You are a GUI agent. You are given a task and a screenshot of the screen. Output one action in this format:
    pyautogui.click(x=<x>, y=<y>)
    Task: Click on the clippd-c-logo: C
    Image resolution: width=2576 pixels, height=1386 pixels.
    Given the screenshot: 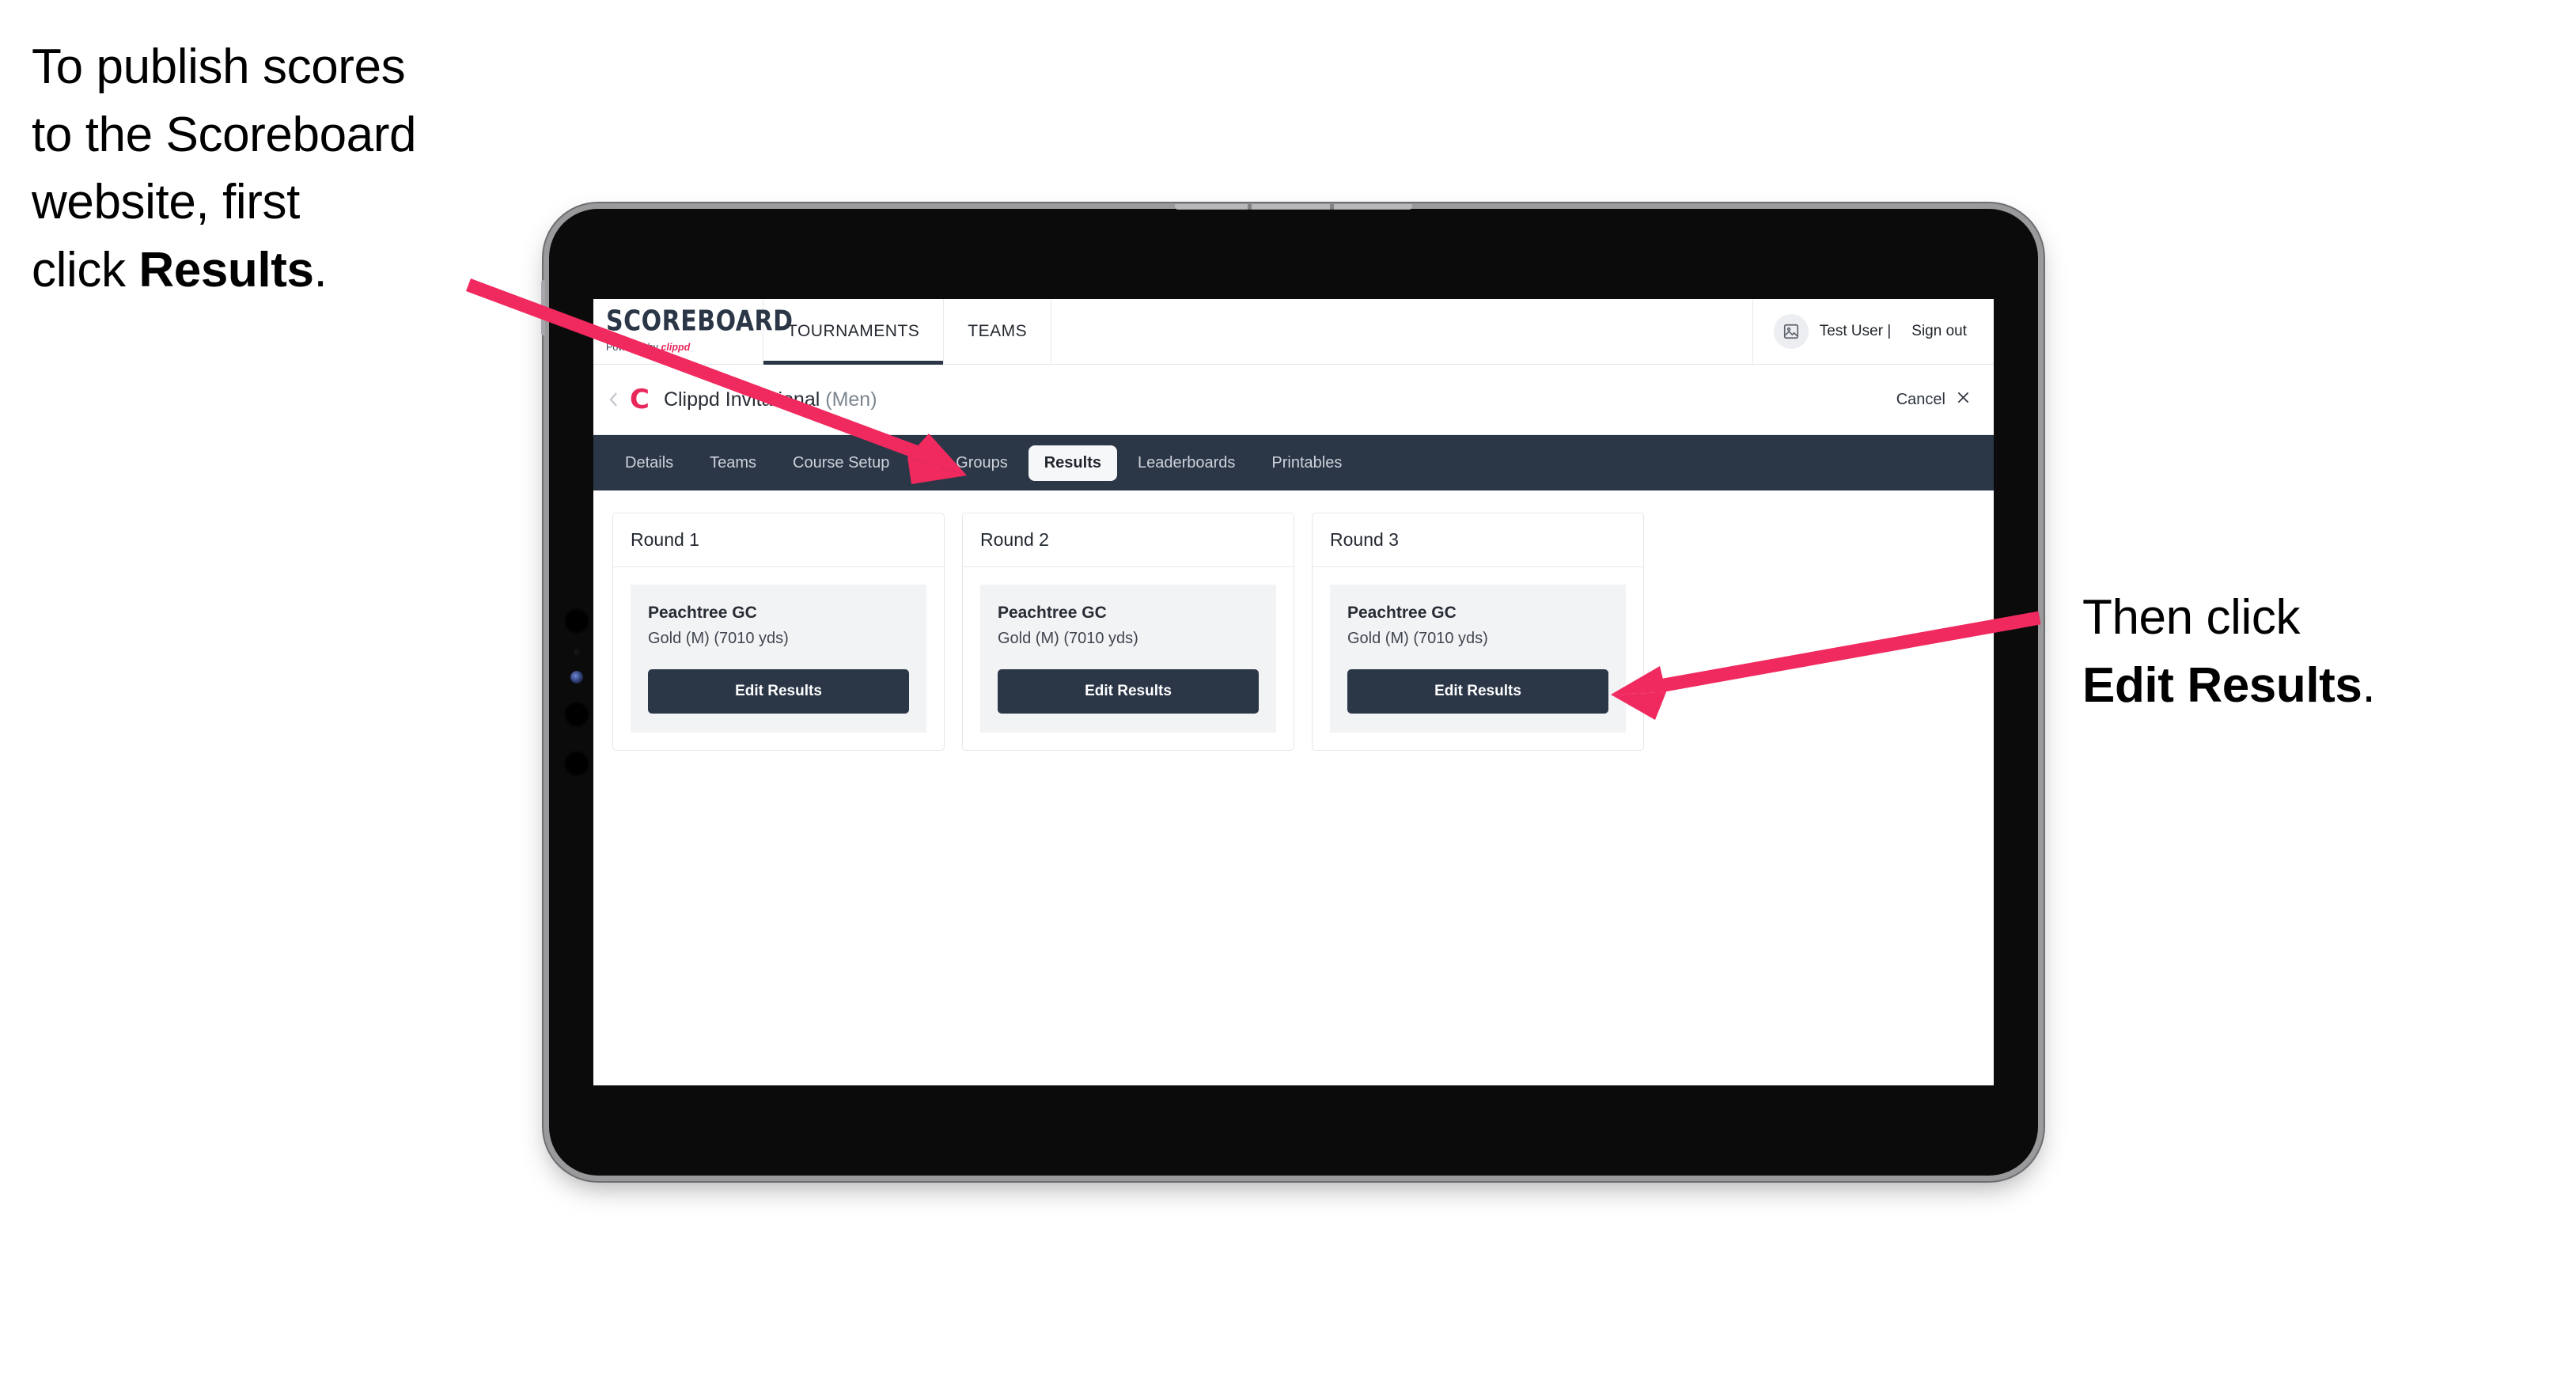 What is the action you would take?
    pyautogui.click(x=640, y=399)
    